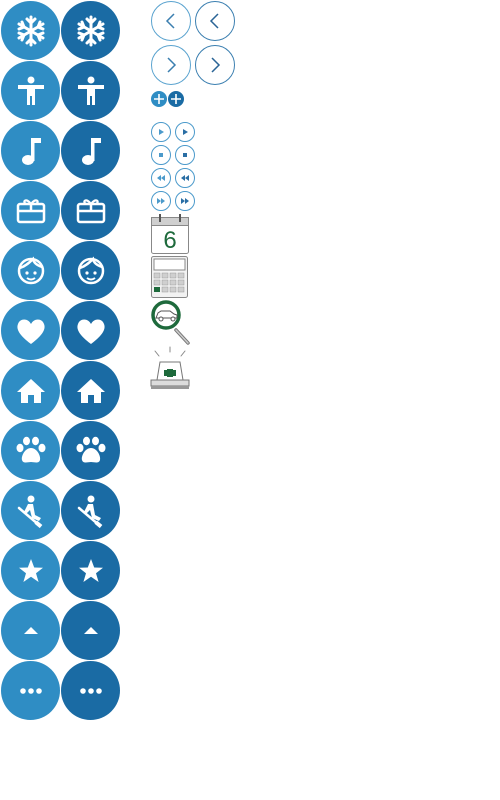  What do you see at coordinates (169, 240) in the screenshot?
I see `calendar-day: 6` at bounding box center [169, 240].